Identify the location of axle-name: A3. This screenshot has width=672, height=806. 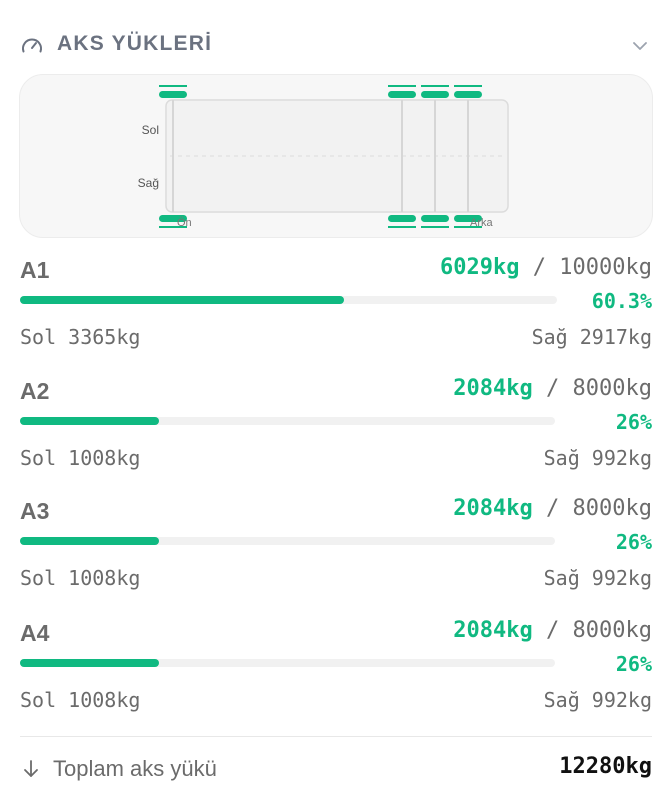
(35, 511).